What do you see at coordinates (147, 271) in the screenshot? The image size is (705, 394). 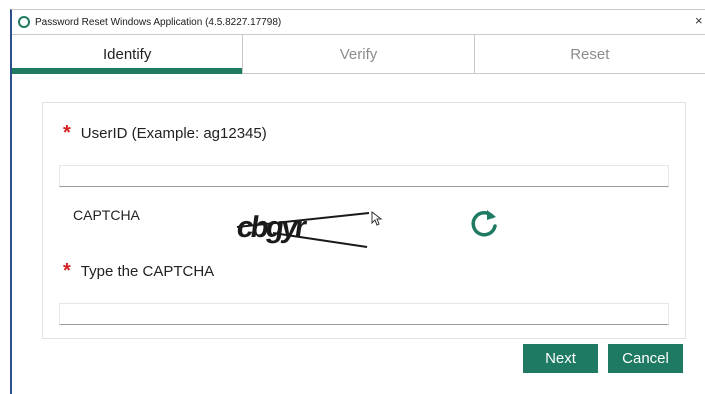 I see `captcha-input-label: Type the CAPTCHA` at bounding box center [147, 271].